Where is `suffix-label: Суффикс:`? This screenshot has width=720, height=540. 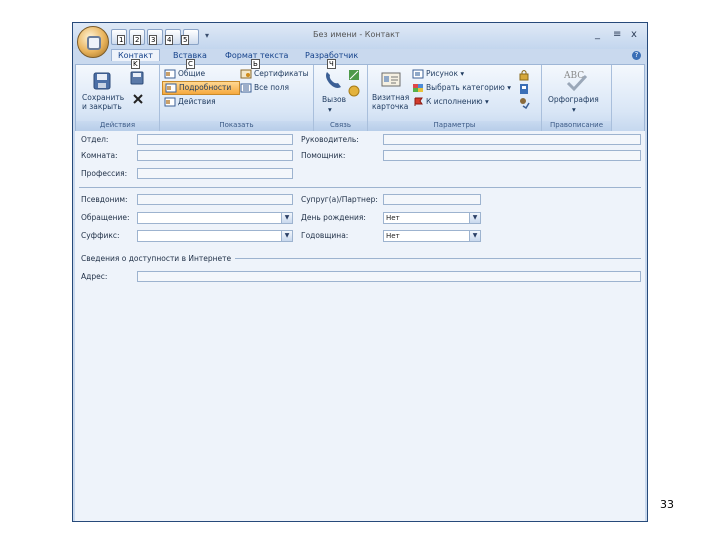
suffix-label: Суффикс: is located at coordinates (100, 235).